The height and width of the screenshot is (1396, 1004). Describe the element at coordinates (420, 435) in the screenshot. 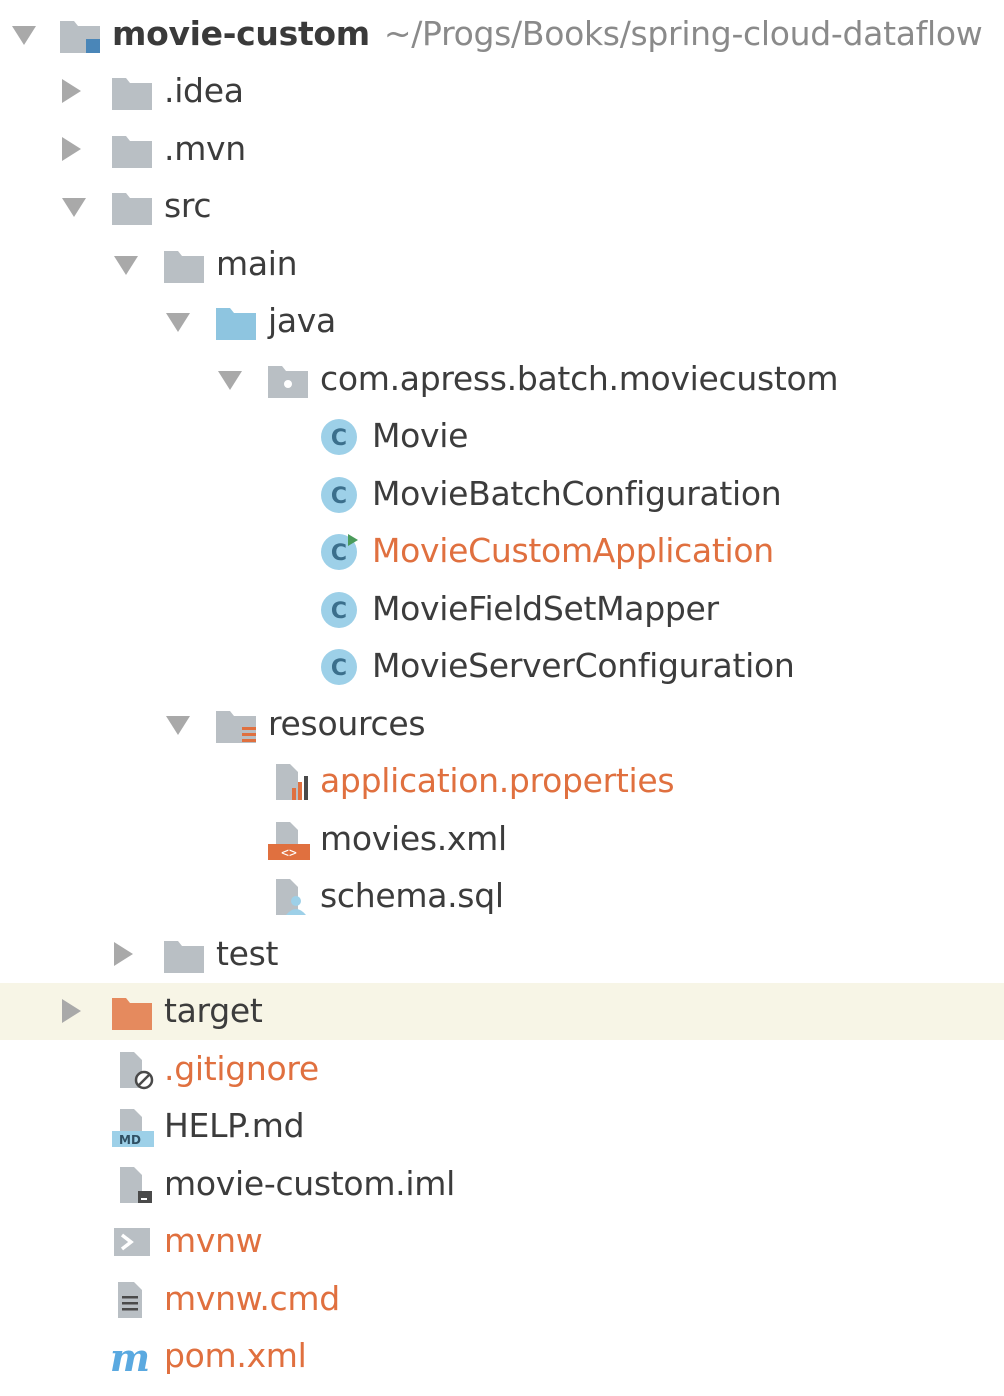

I see `tree-label: Movie` at that location.